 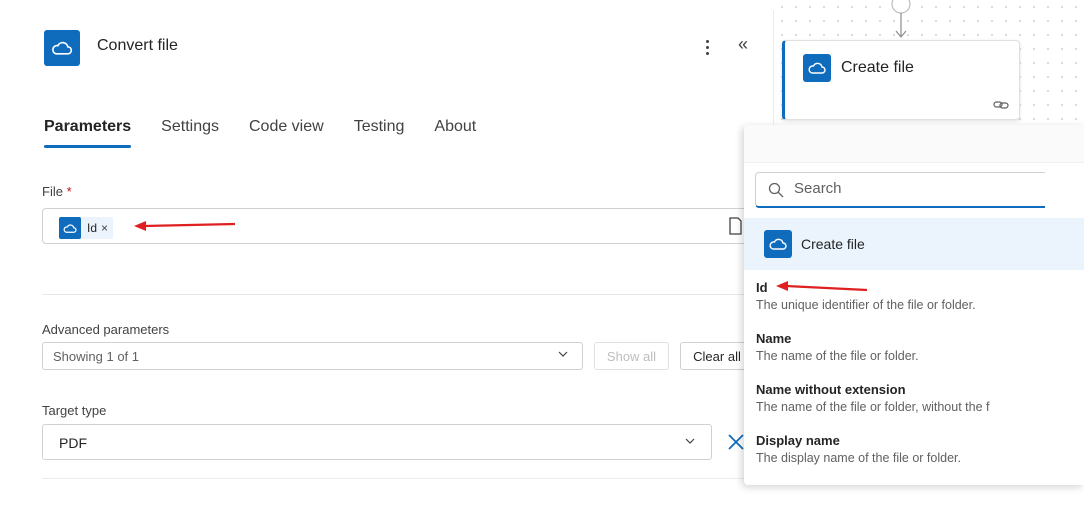 What do you see at coordinates (914, 144) in the screenshot?
I see `popup-header` at bounding box center [914, 144].